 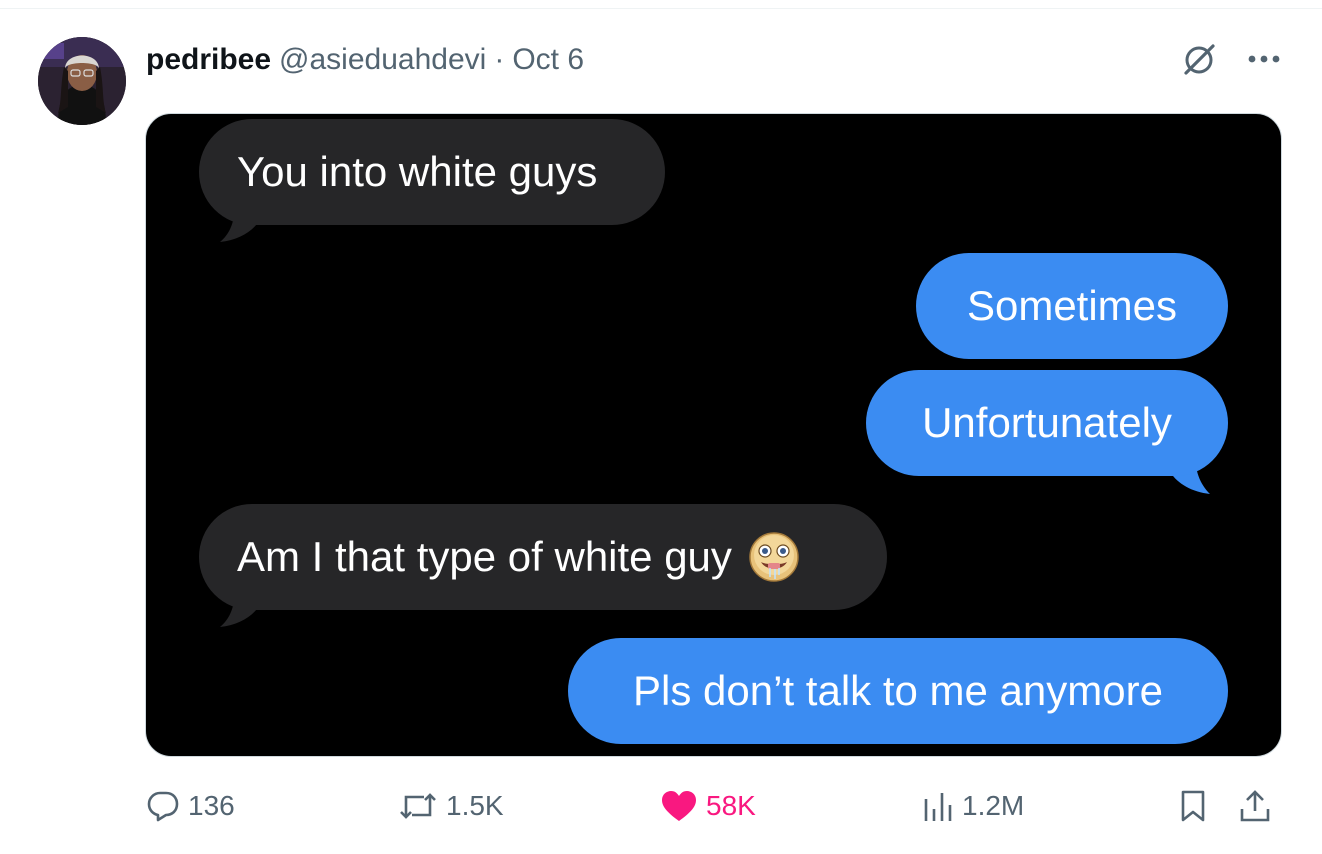 What do you see at coordinates (1264, 59) in the screenshot?
I see `more-icon` at bounding box center [1264, 59].